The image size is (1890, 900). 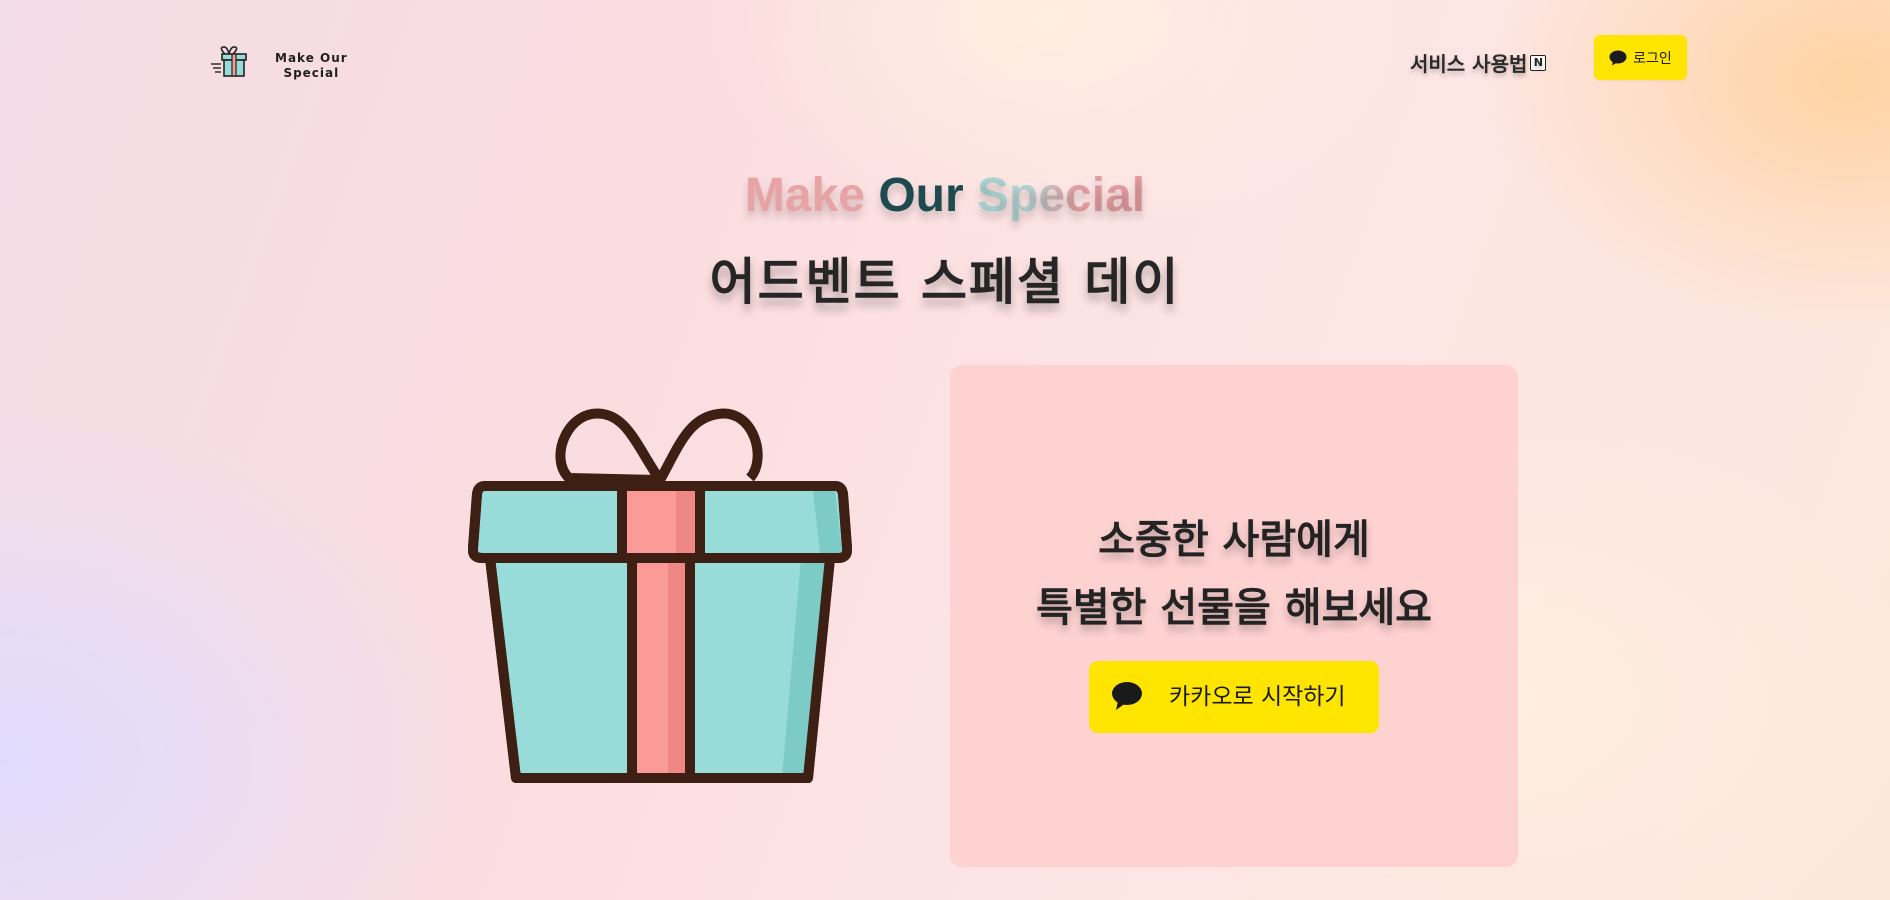 I want to click on site-logo: Make Our Special, so click(x=279, y=66).